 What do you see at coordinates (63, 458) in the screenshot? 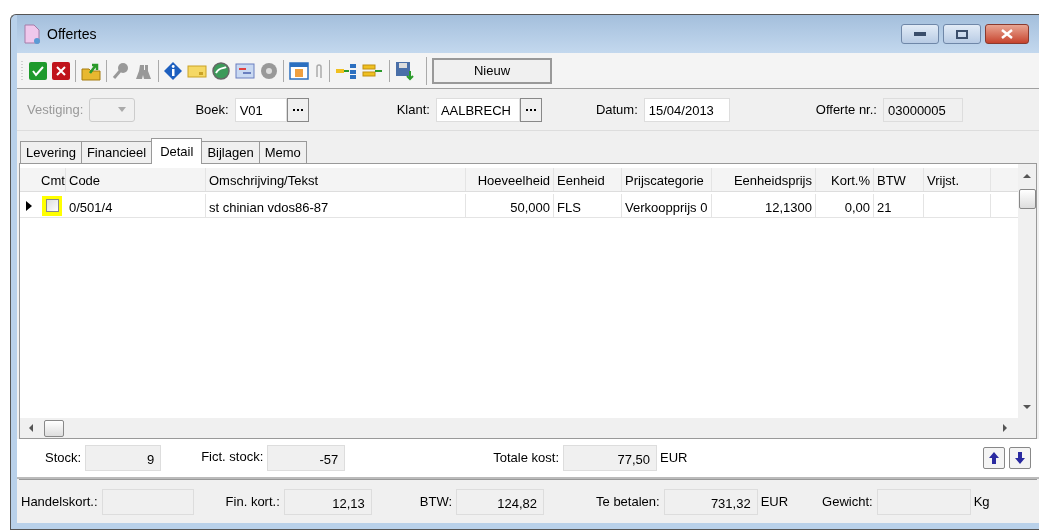
I see `field-label: Stock:` at bounding box center [63, 458].